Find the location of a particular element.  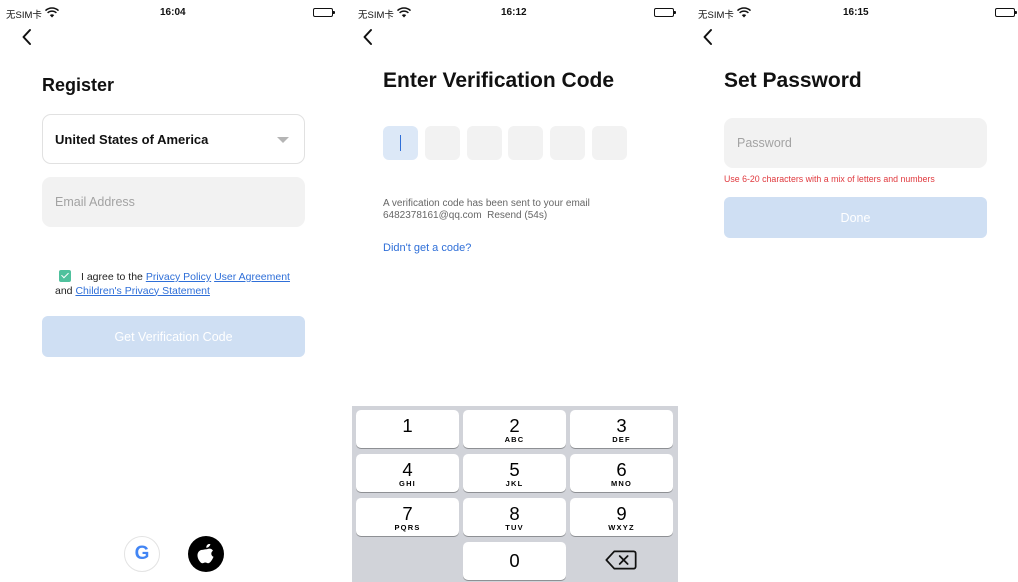

key-7: 7 PQRS is located at coordinates (407, 517).